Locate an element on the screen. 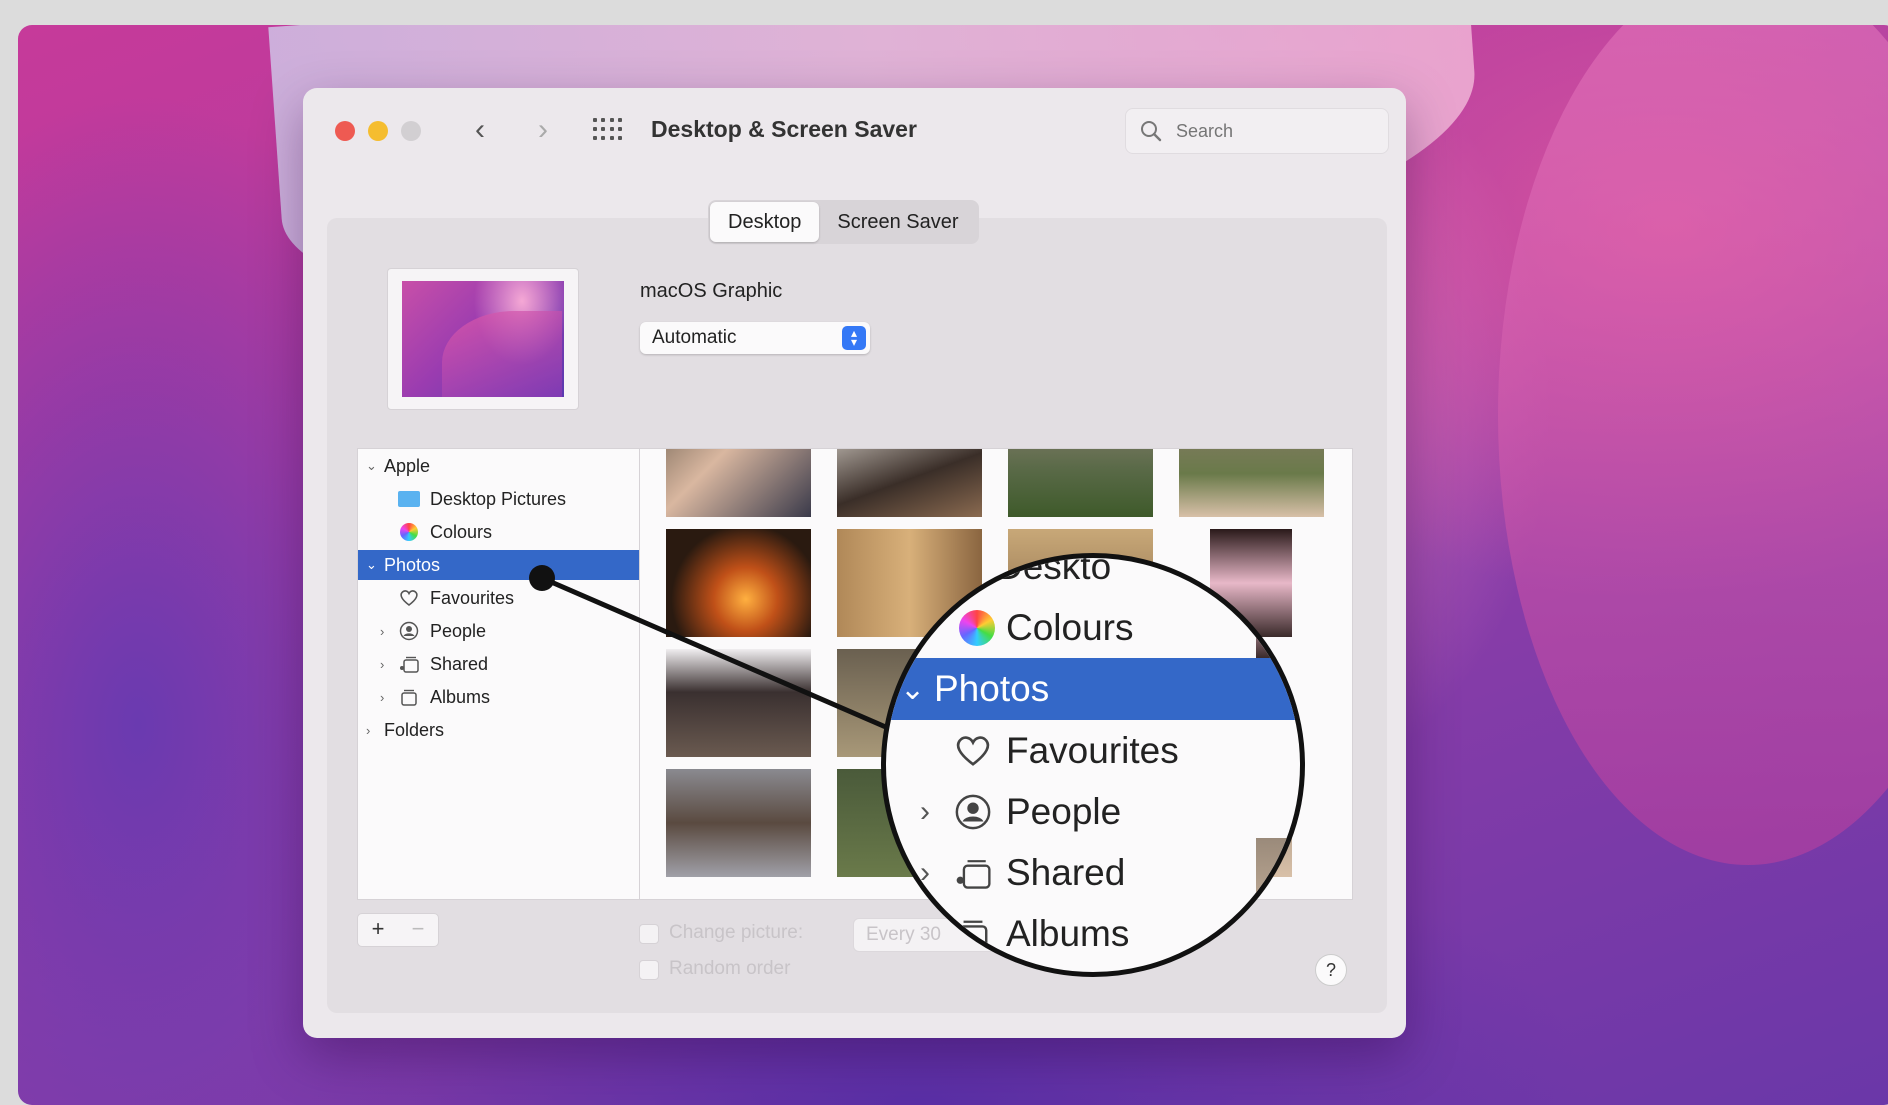 This screenshot has width=1888, height=1105. sidebar-item-label: Folders is located at coordinates (414, 729).